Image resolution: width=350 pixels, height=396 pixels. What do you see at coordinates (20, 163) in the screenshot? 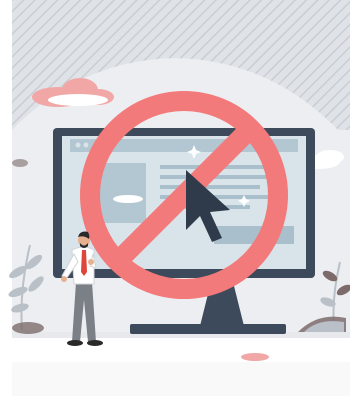
I see `cloud-mini-left-icon` at bounding box center [20, 163].